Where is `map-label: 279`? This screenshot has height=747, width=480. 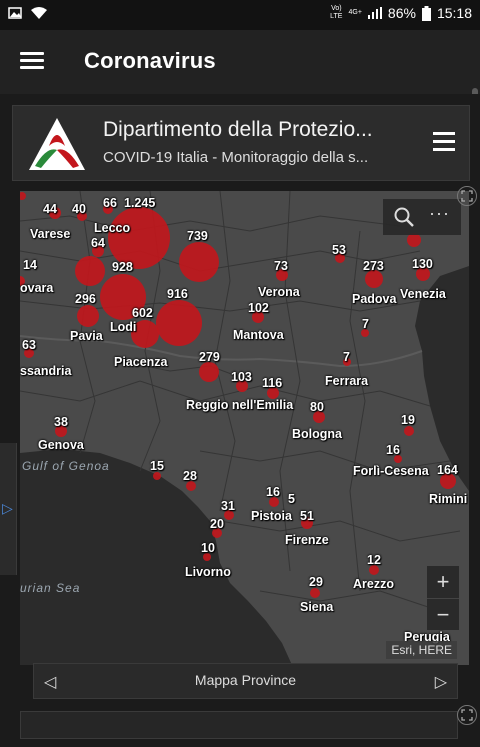
map-label: 279 is located at coordinates (209, 357).